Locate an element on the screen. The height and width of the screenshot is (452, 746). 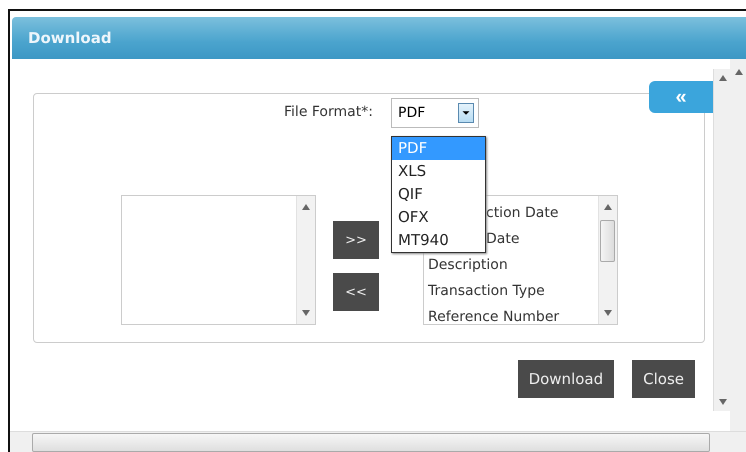
list-item: Reference Number is located at coordinates (511, 314).